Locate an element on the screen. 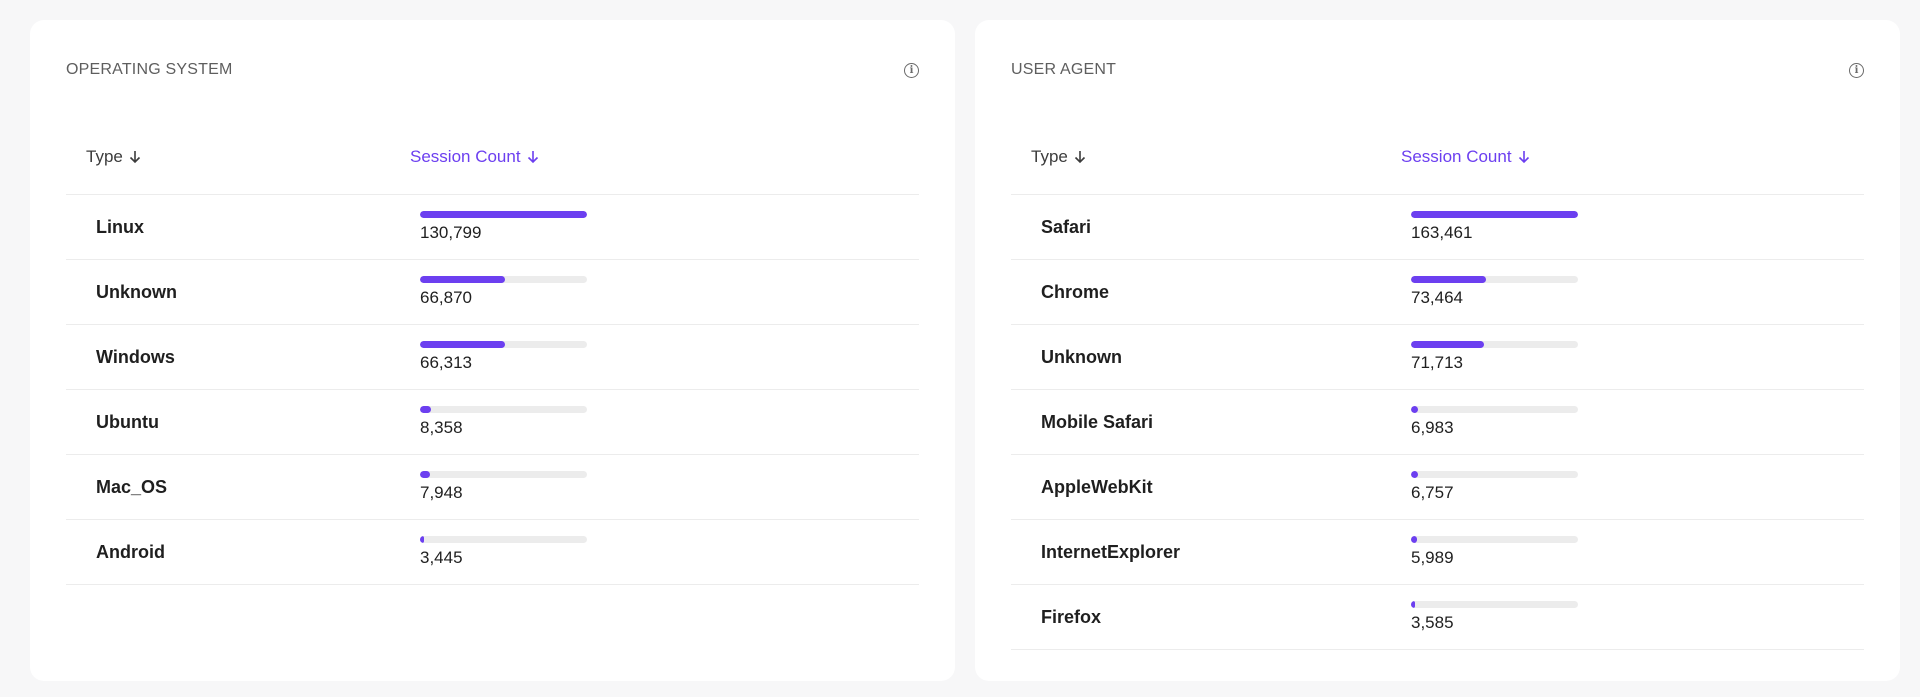  card-title: OPERATING SYSTEM is located at coordinates (149, 69).